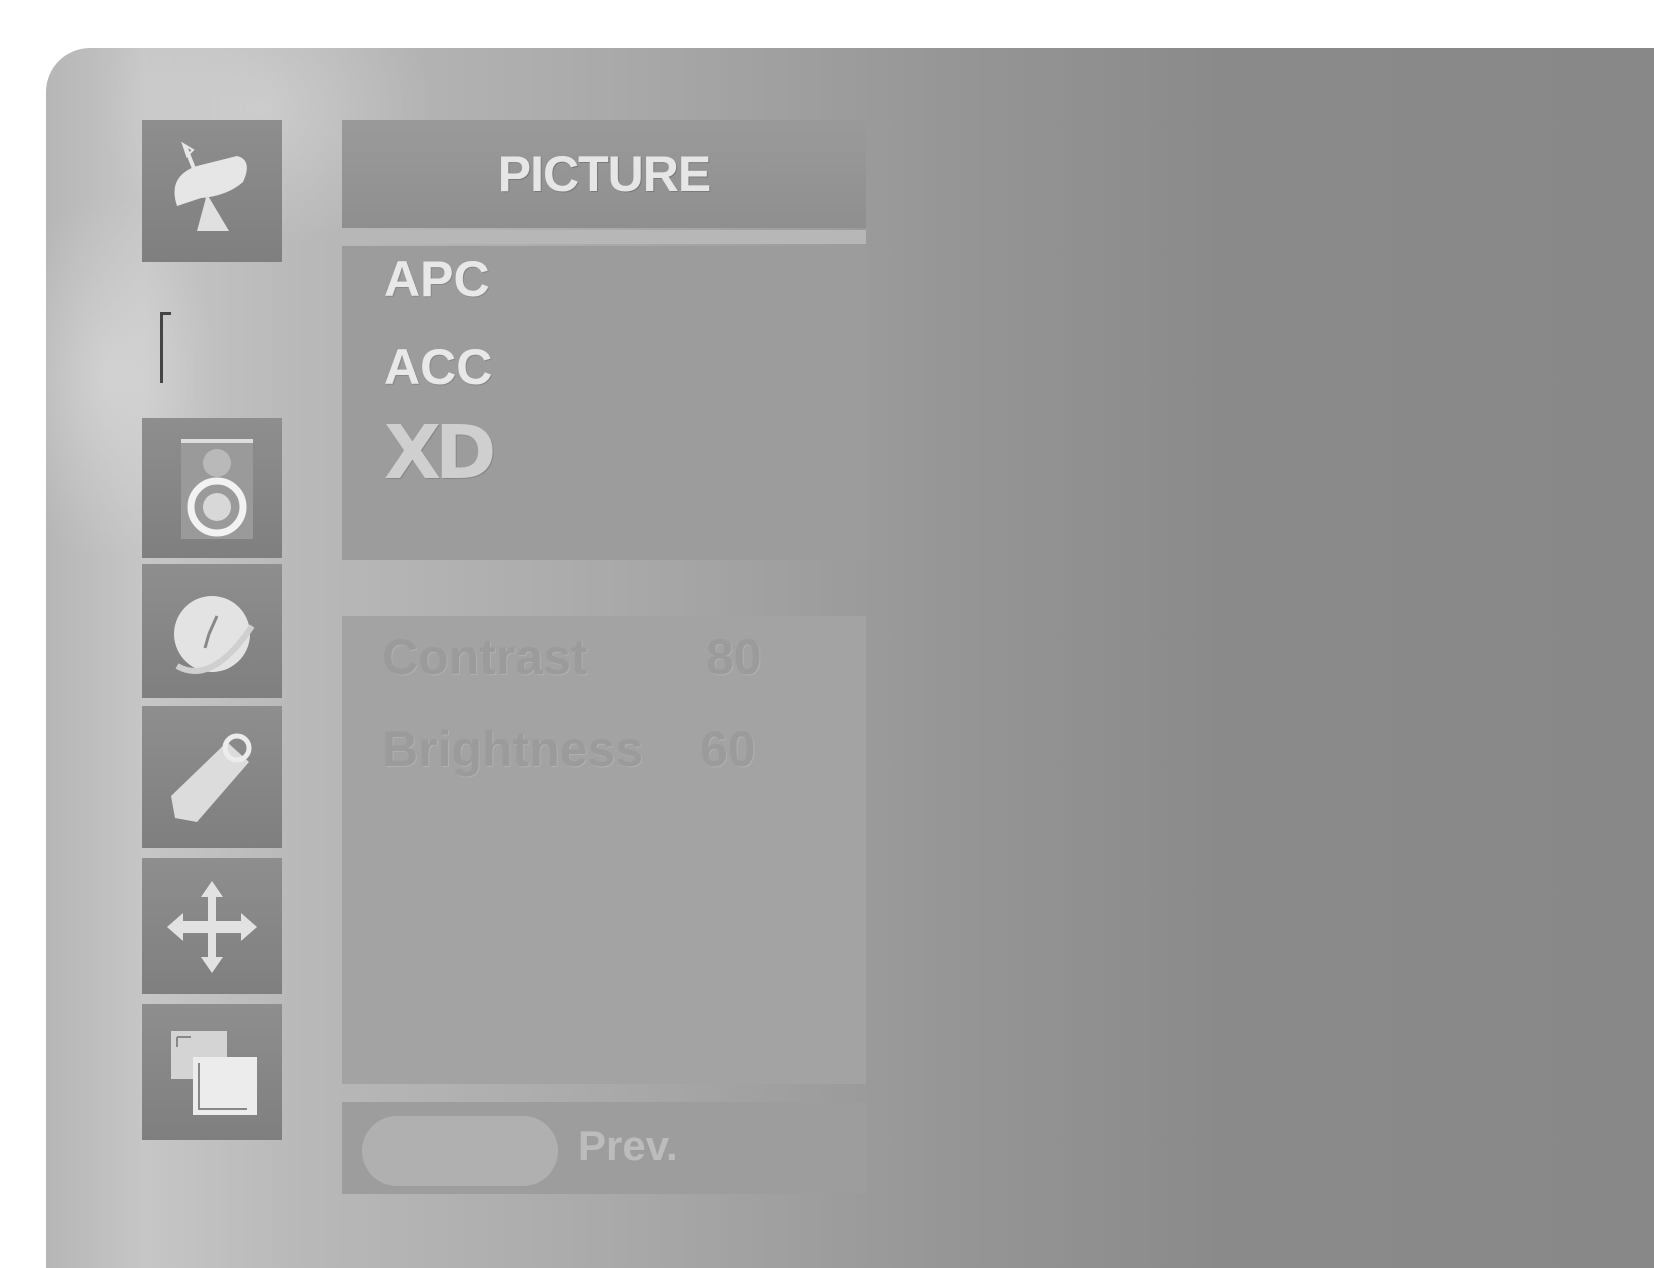 The image size is (1654, 1268). Describe the element at coordinates (604, 237) in the screenshot. I see `title-divider` at that location.